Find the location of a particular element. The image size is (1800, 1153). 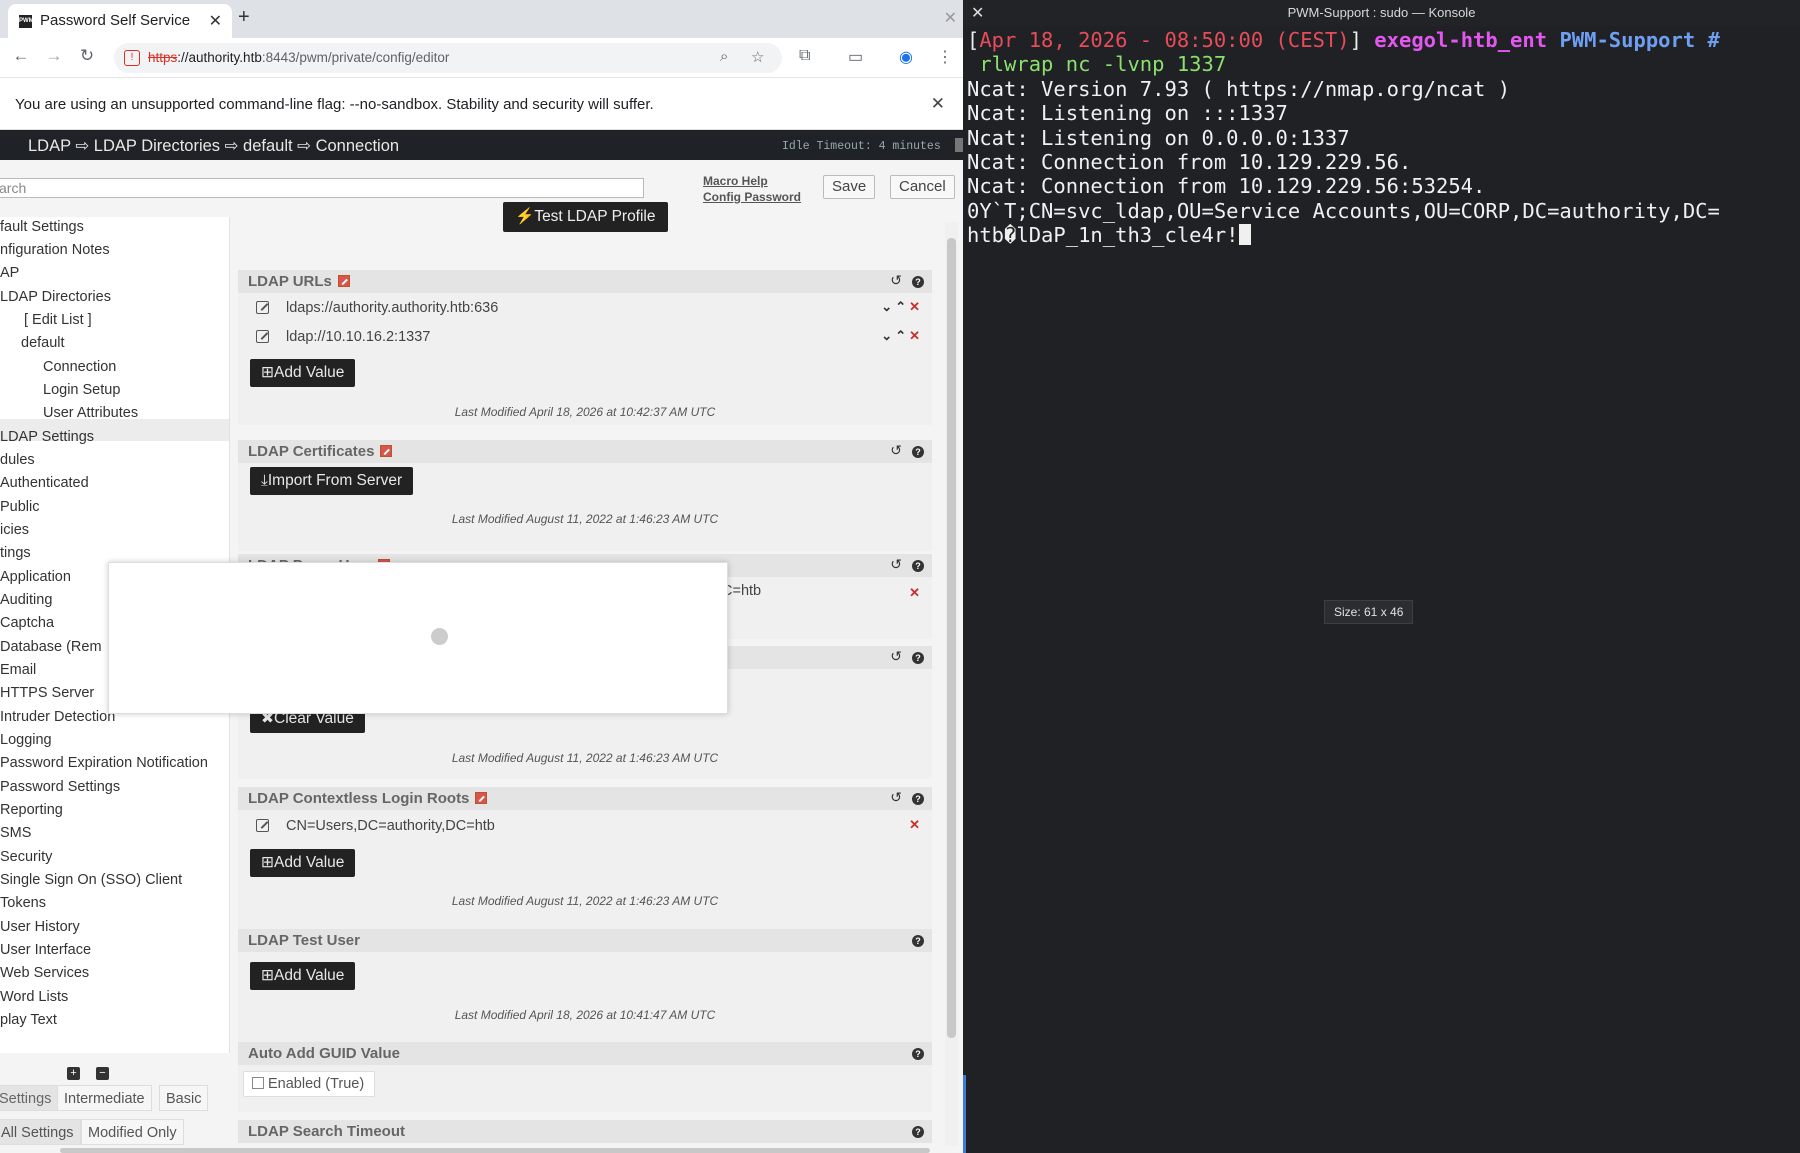

zoom-icon: ⌕ is located at coordinates (724, 56).